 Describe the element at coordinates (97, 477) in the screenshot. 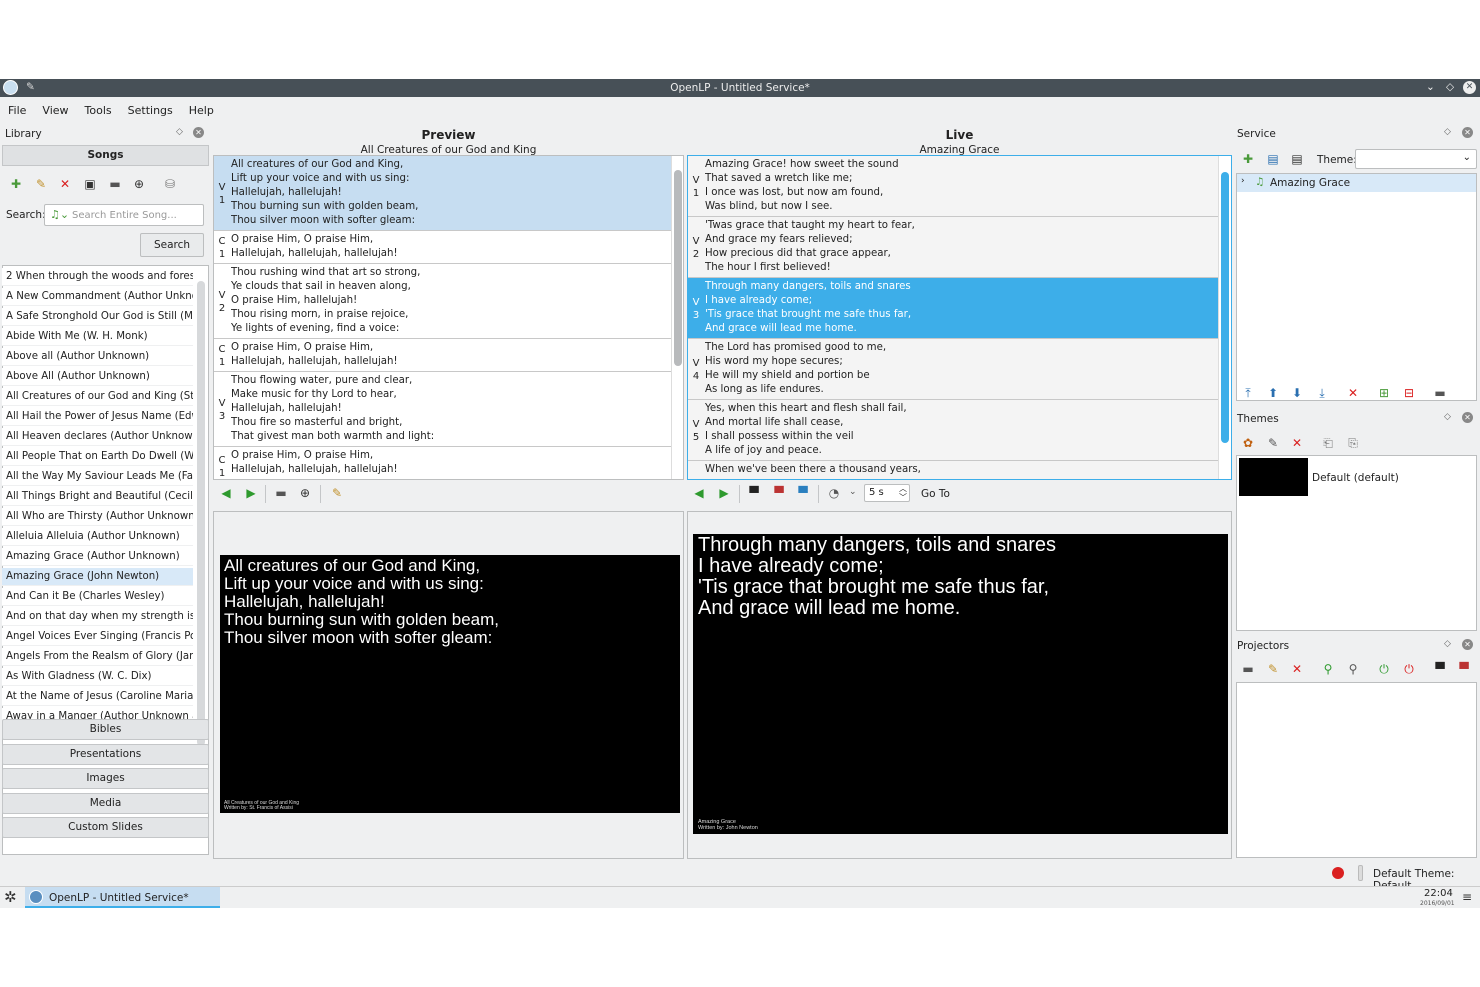

I see `song-list-item: All the Way My Saviour Leads Me (Fanny` at that location.